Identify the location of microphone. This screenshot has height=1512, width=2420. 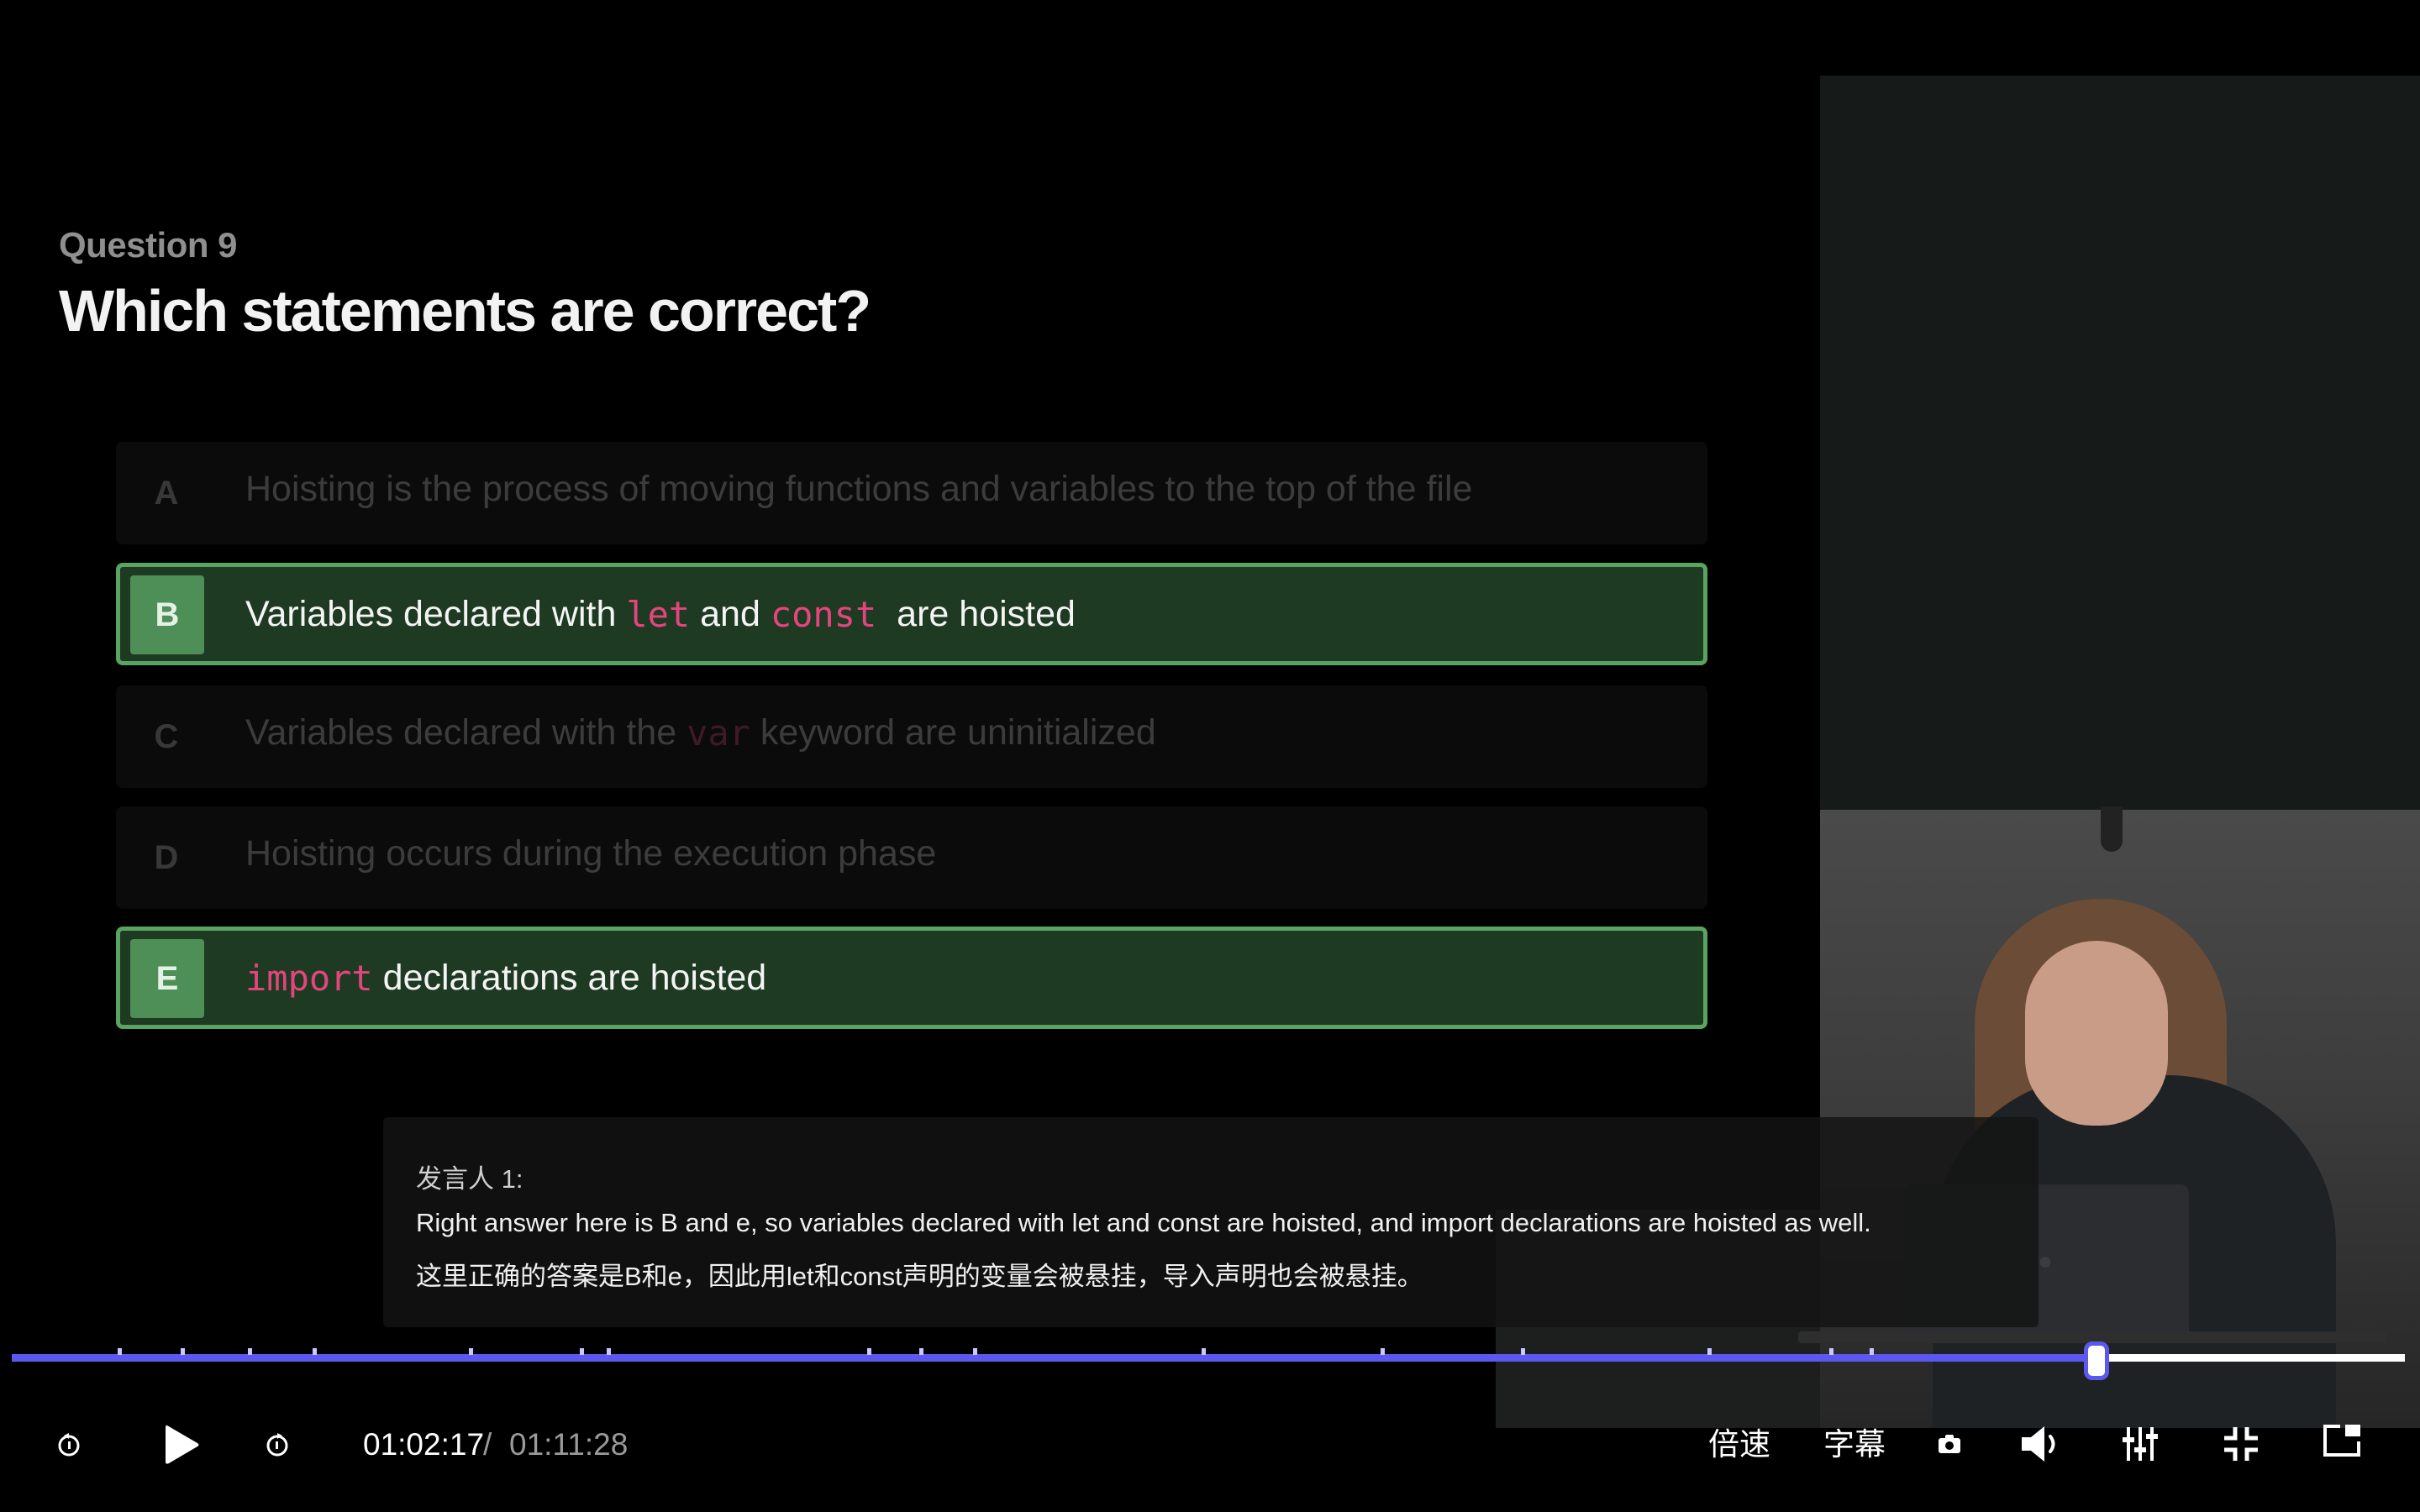
(2112, 829).